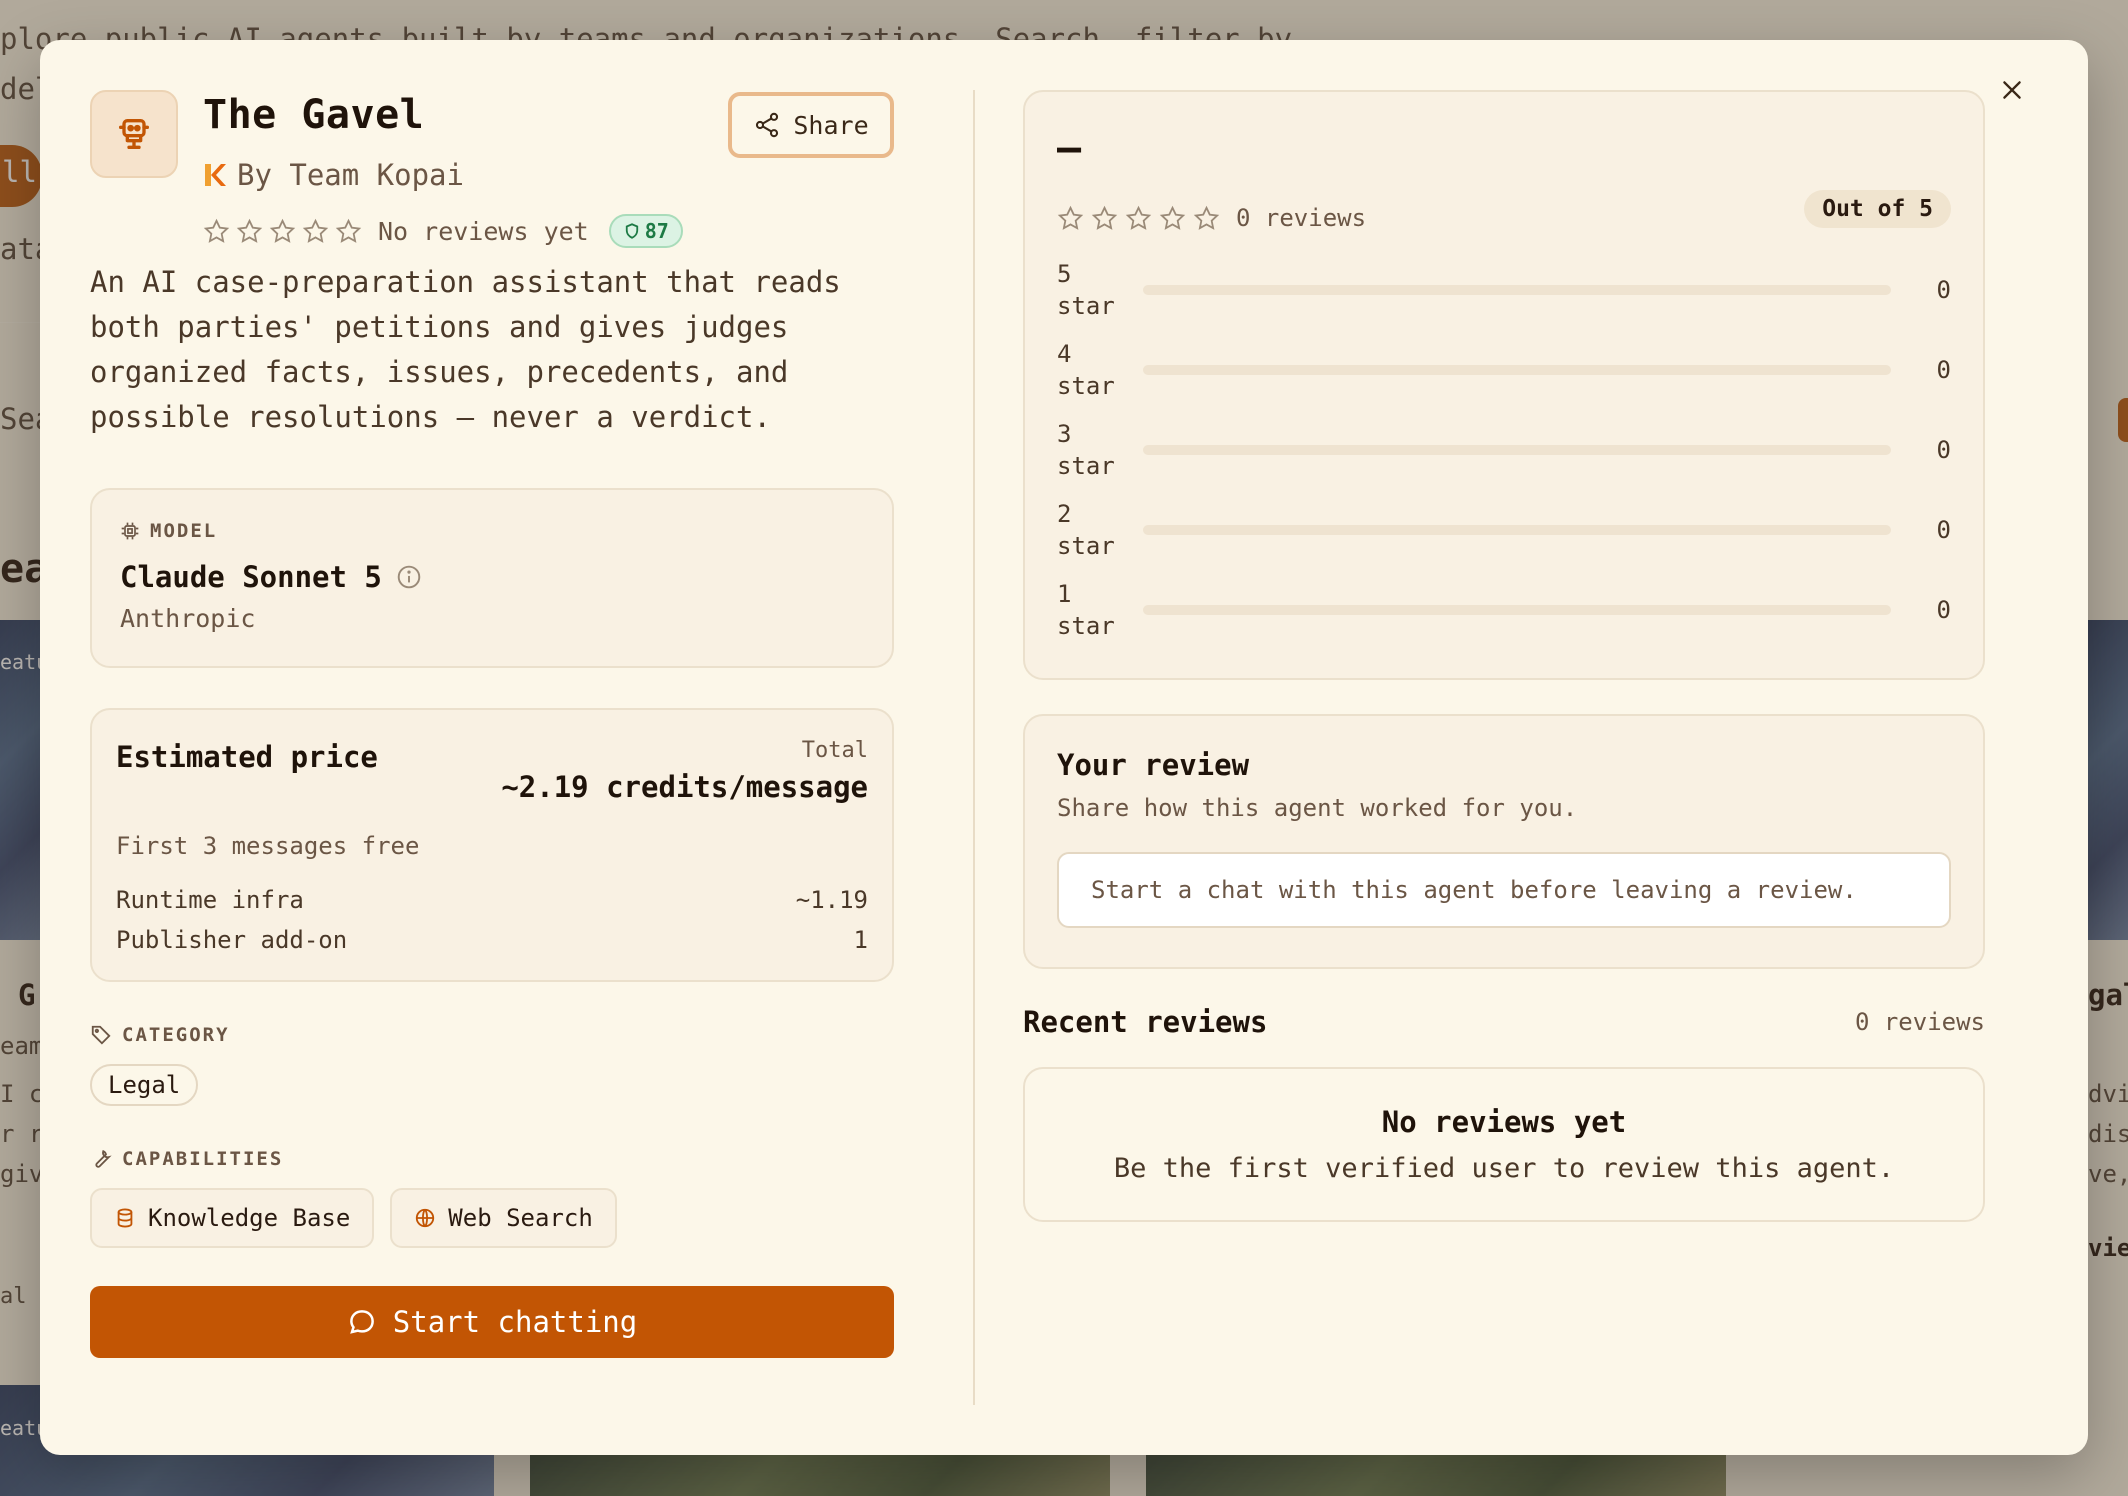 The height and width of the screenshot is (1496, 2128). I want to click on rating-distribution-row: 5 star 0, so click(1504, 290).